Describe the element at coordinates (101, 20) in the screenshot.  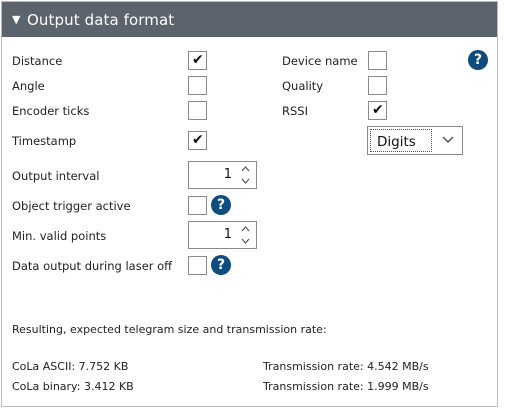
I see `panel-title: Output data format` at that location.